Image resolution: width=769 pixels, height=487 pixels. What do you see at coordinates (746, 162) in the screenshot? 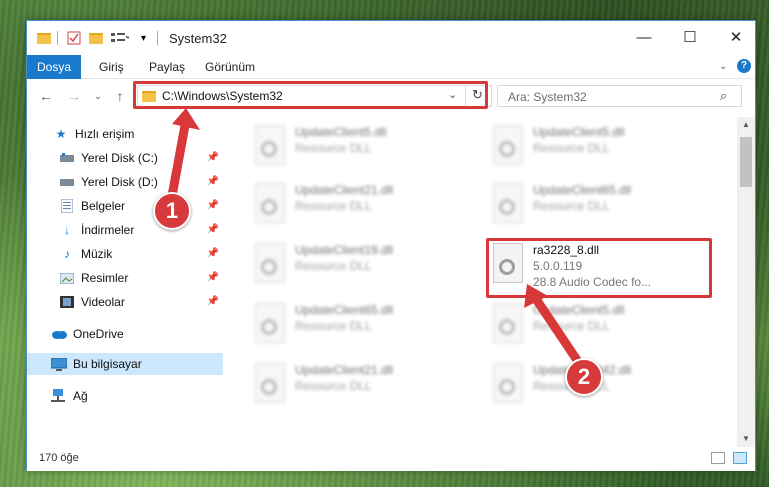
I see `scroll-thumb` at bounding box center [746, 162].